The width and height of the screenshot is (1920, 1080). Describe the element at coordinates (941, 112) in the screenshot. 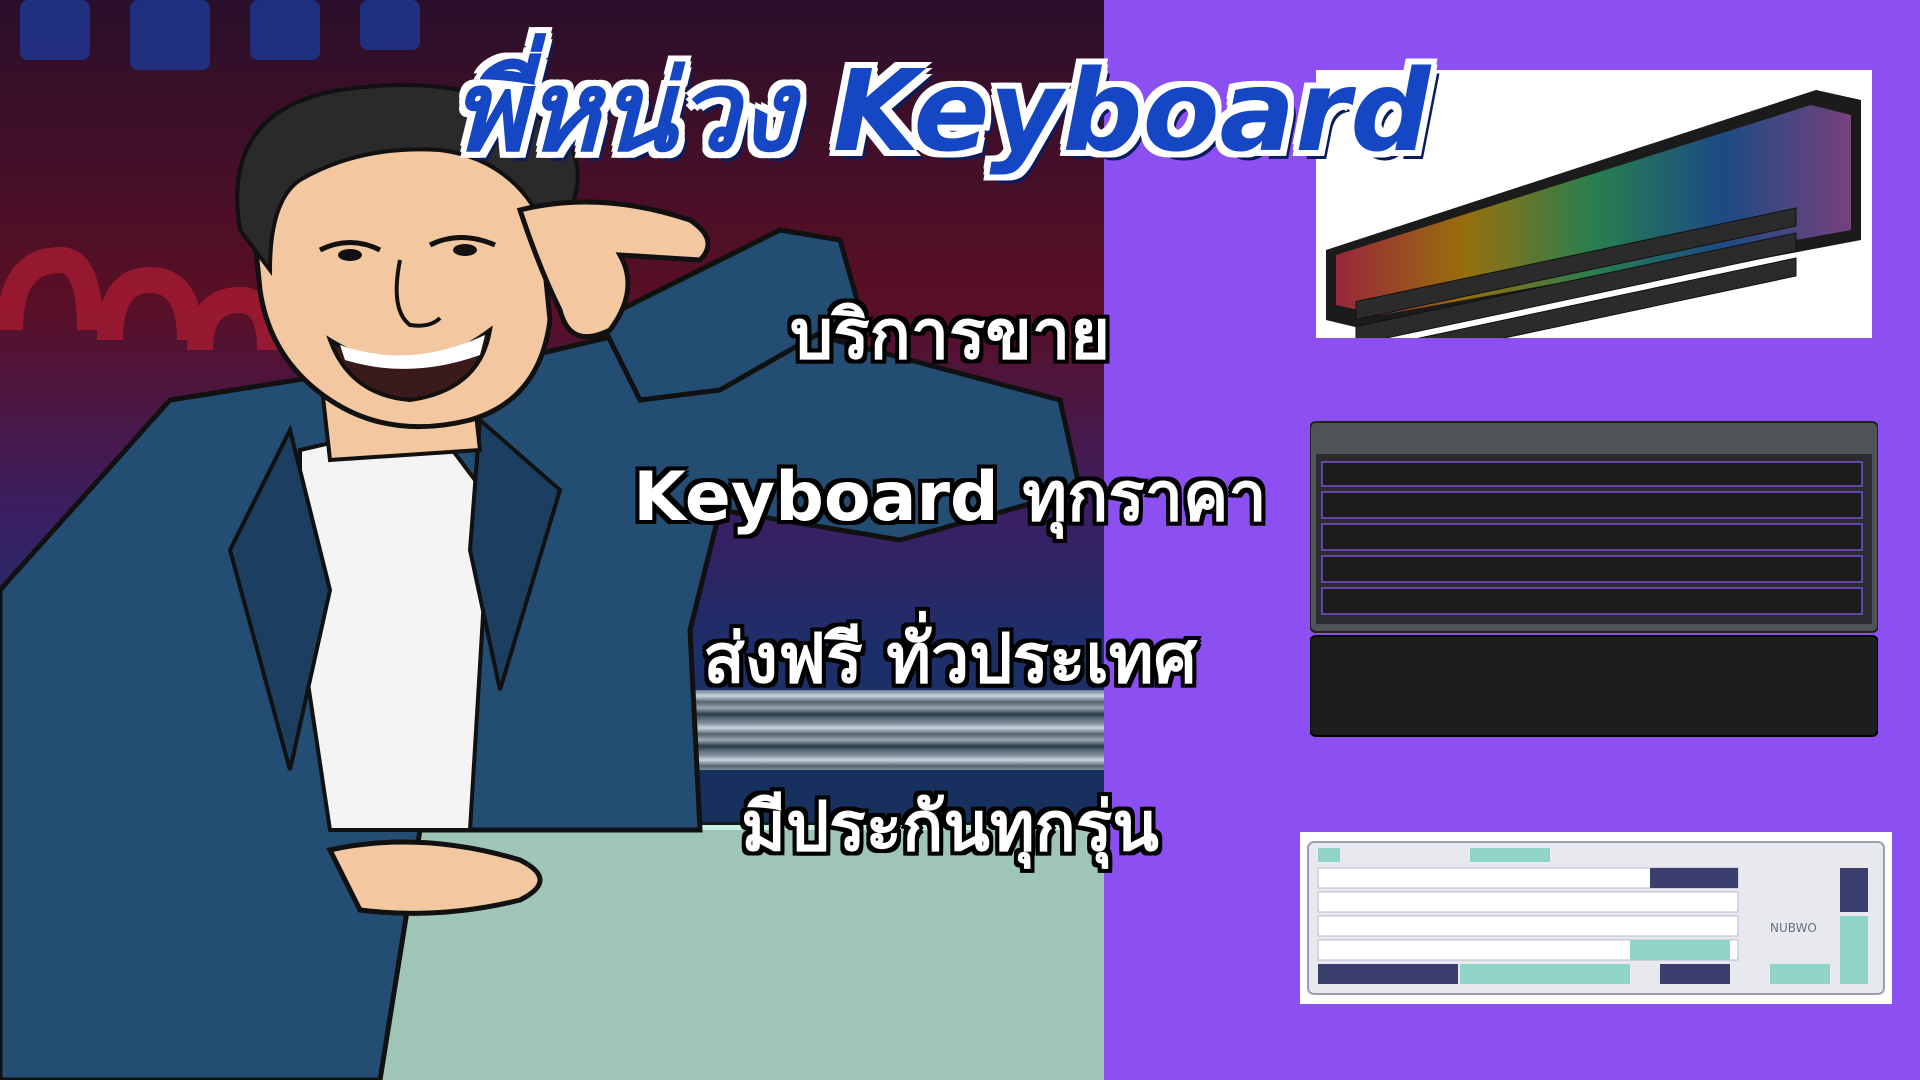

I see `shop-title: พี่หน่วง Keyboard` at that location.